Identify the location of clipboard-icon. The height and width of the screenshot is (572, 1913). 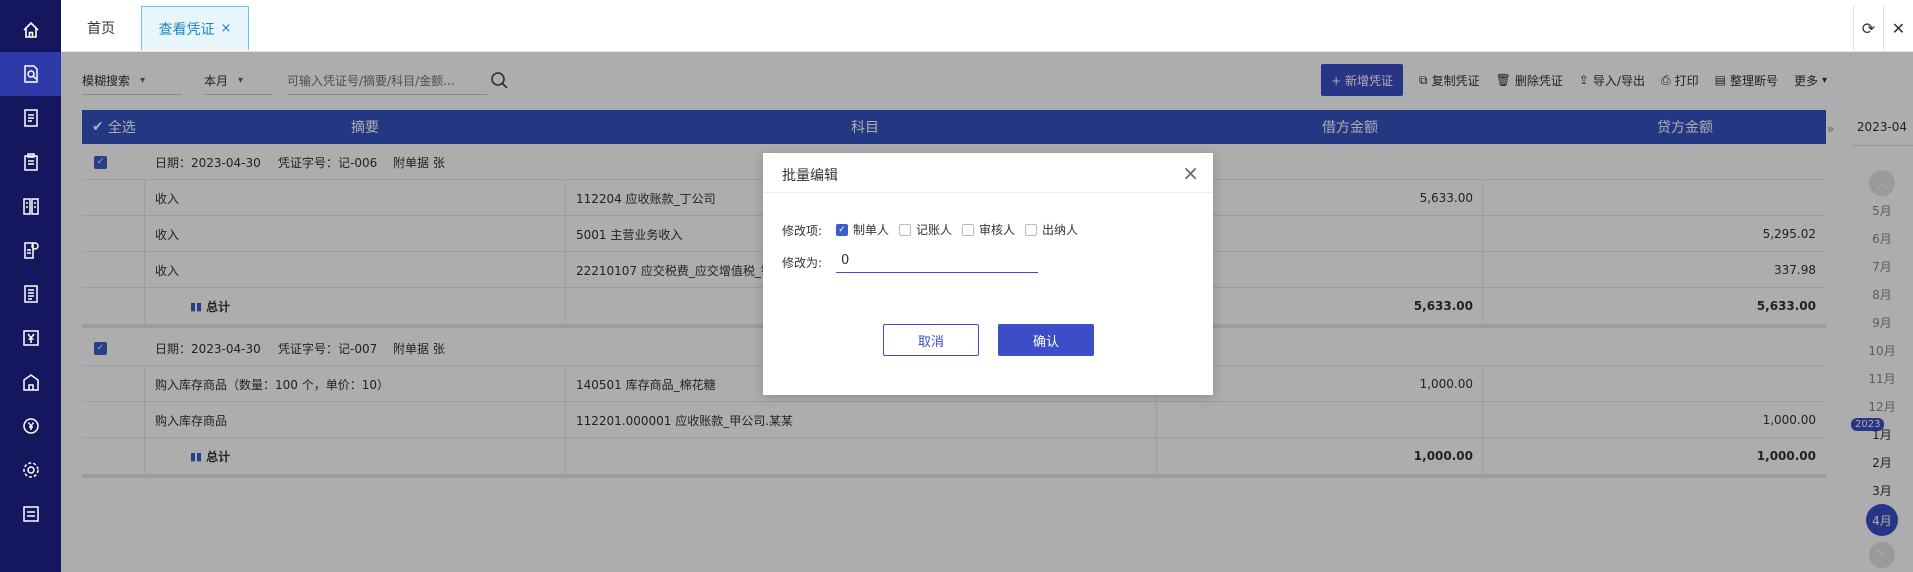
(30, 162).